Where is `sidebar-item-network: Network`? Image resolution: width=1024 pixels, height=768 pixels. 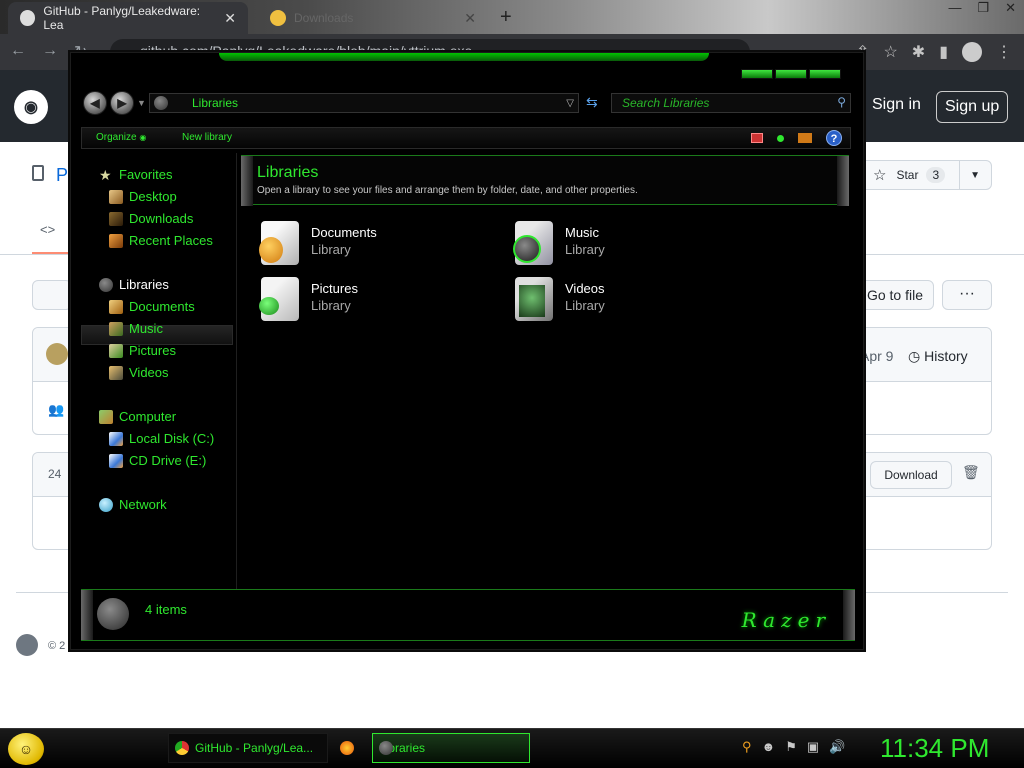 sidebar-item-network: Network is located at coordinates (133, 504).